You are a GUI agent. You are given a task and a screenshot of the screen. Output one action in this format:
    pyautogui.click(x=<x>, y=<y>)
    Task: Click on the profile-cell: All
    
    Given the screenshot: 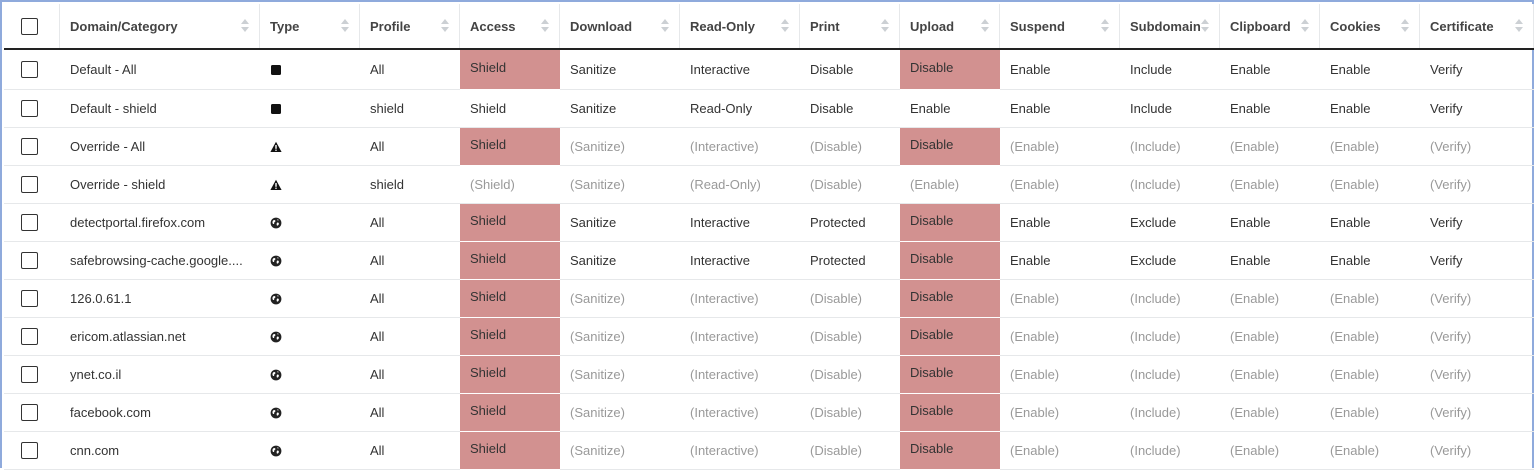 What is the action you would take?
    pyautogui.click(x=410, y=374)
    